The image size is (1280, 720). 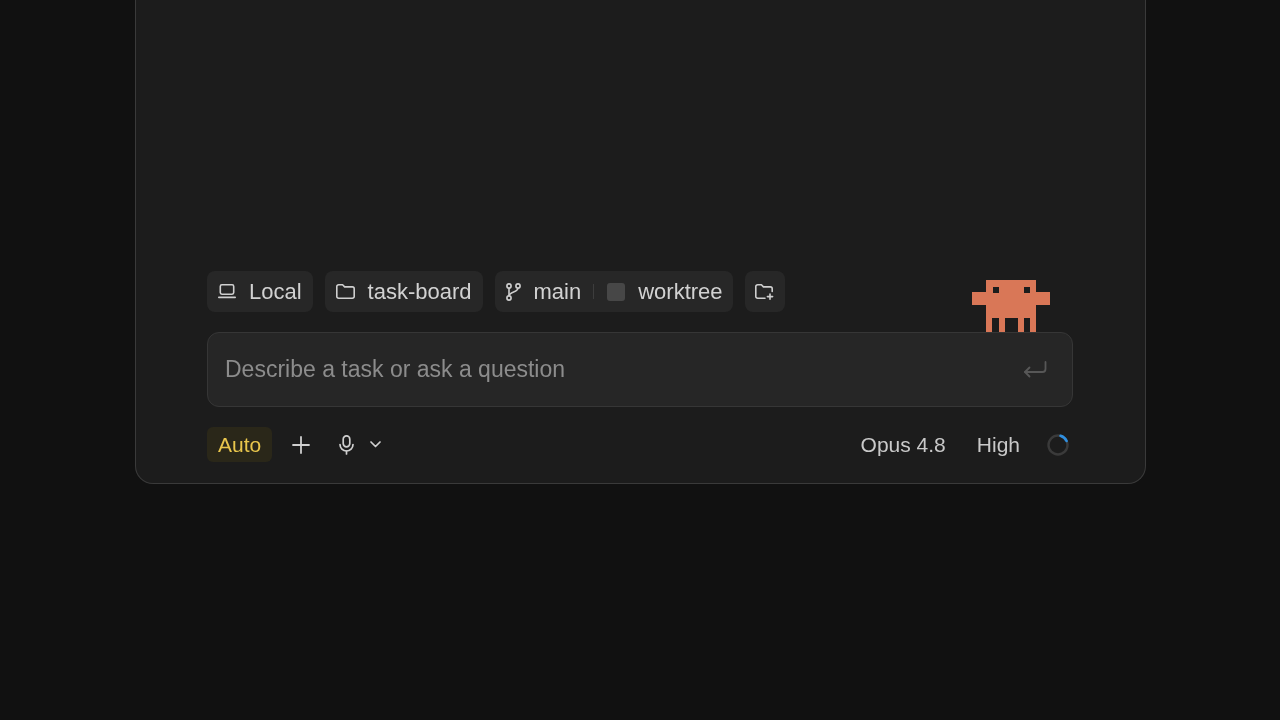 I want to click on microphone-icon, so click(x=347, y=444).